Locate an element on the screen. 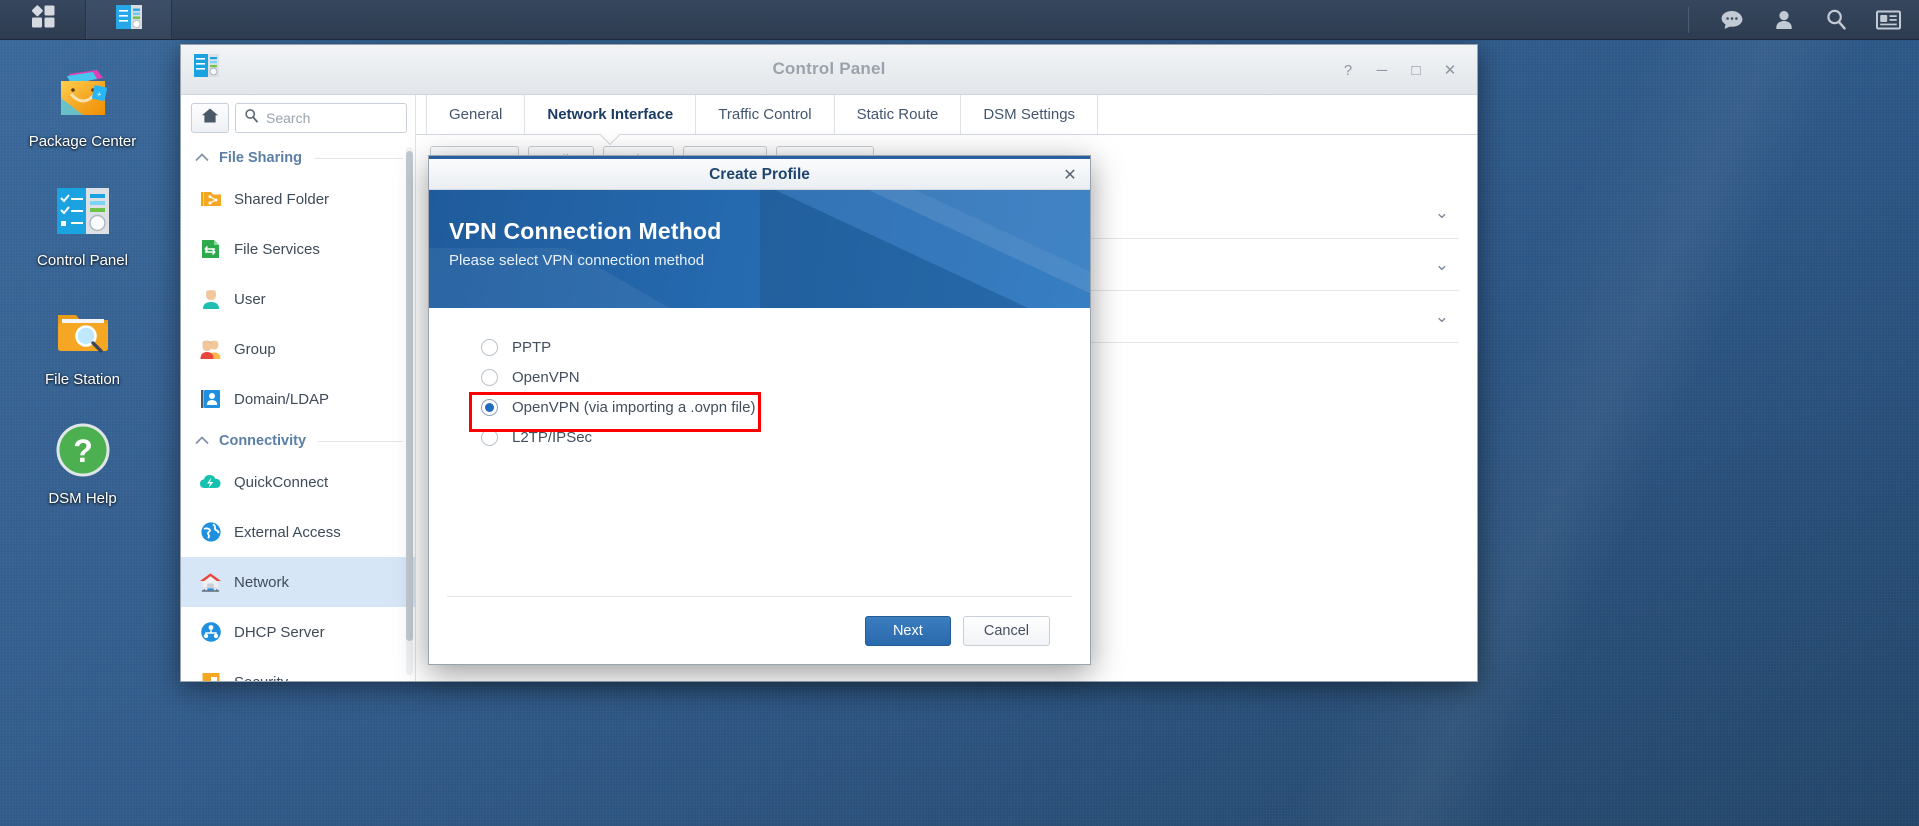 The image size is (1919, 826). security-icon is located at coordinates (210, 676).